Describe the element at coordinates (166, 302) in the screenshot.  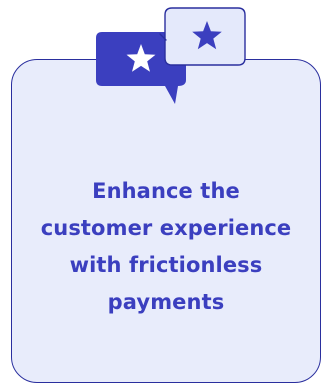
I see `message-line-4: payments` at that location.